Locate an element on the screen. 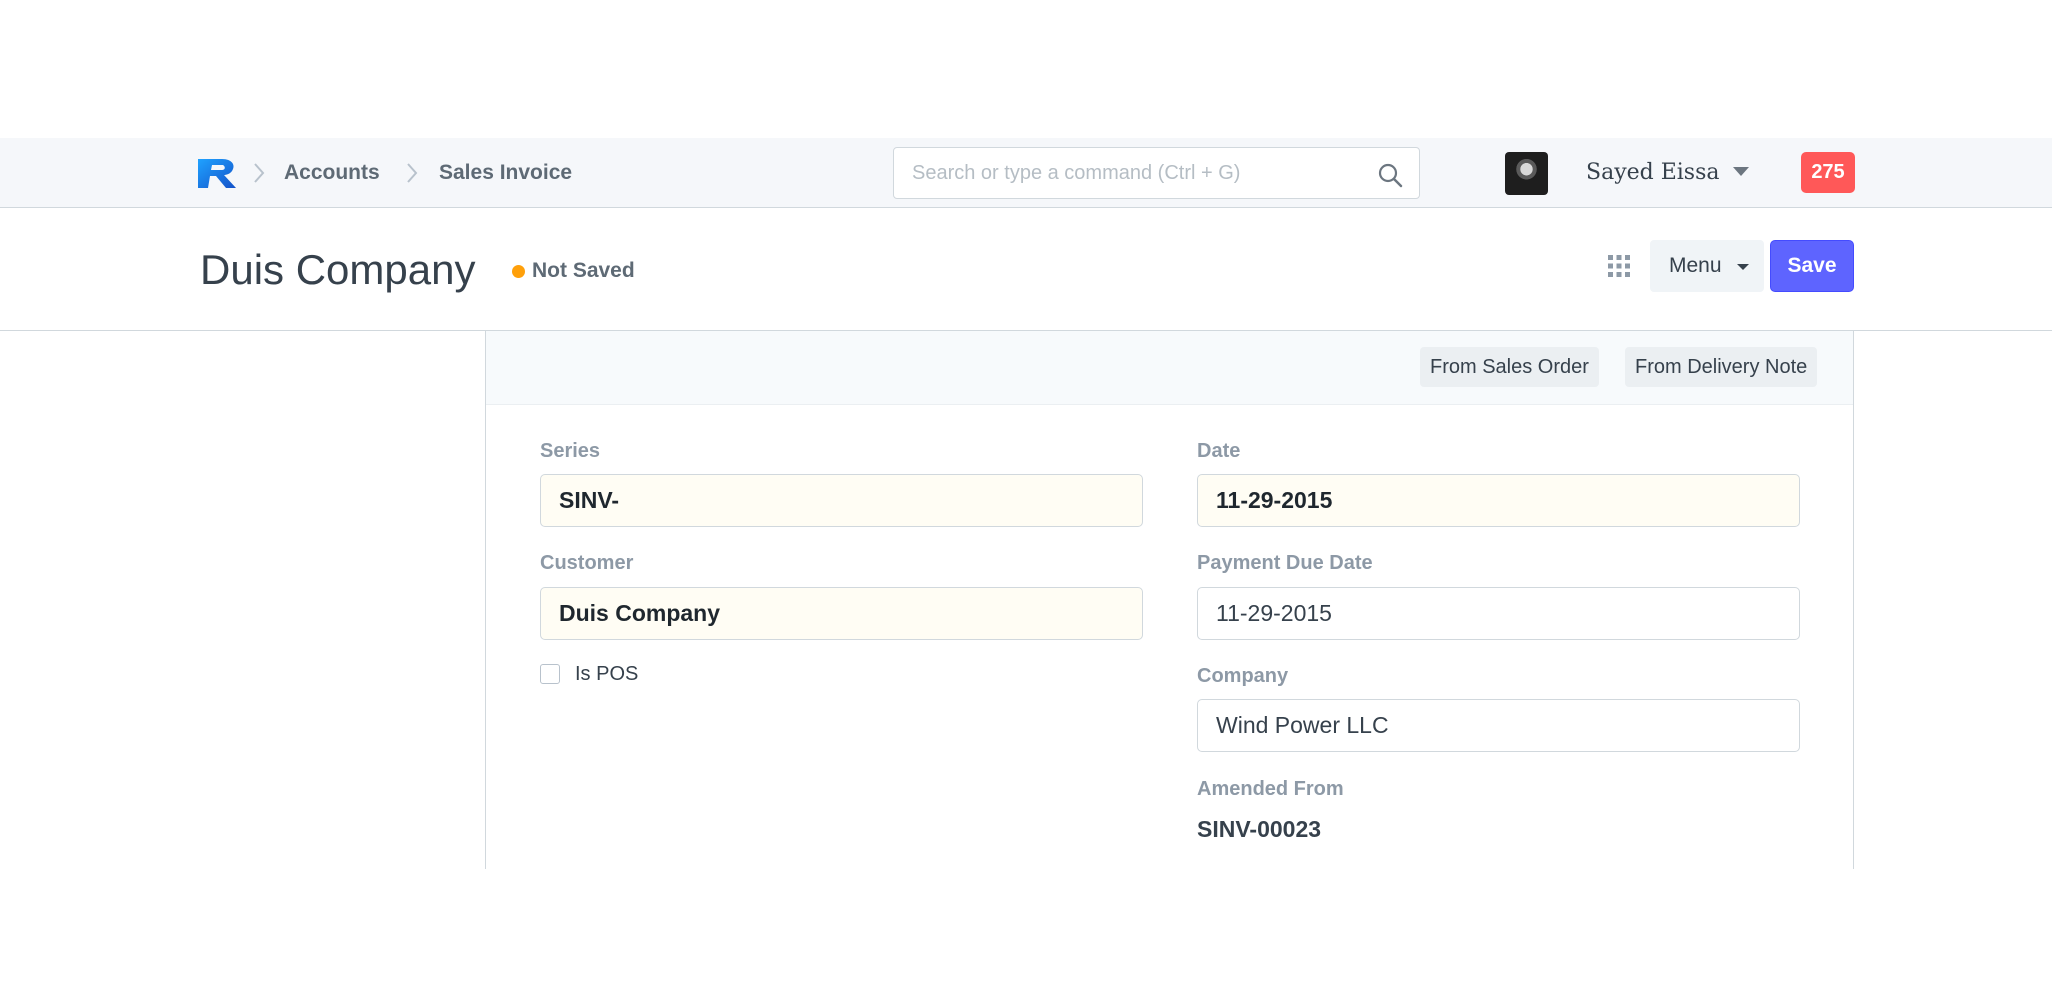  series-label: Series is located at coordinates (570, 451).